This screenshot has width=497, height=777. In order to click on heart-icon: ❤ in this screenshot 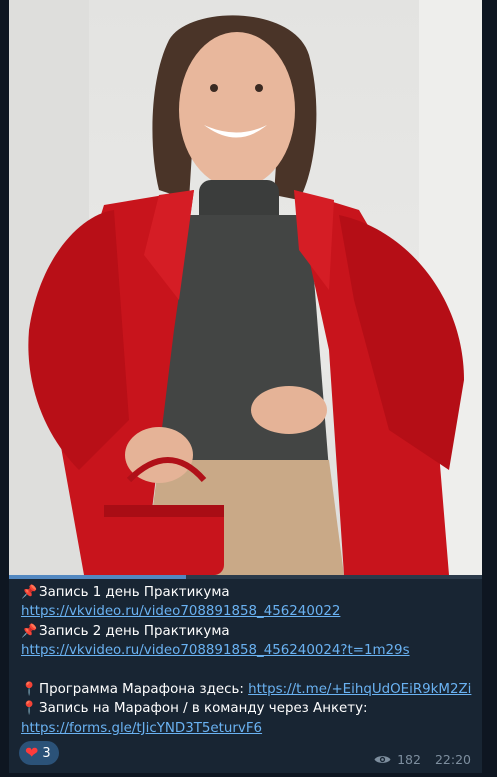, I will do `click(32, 752)`.